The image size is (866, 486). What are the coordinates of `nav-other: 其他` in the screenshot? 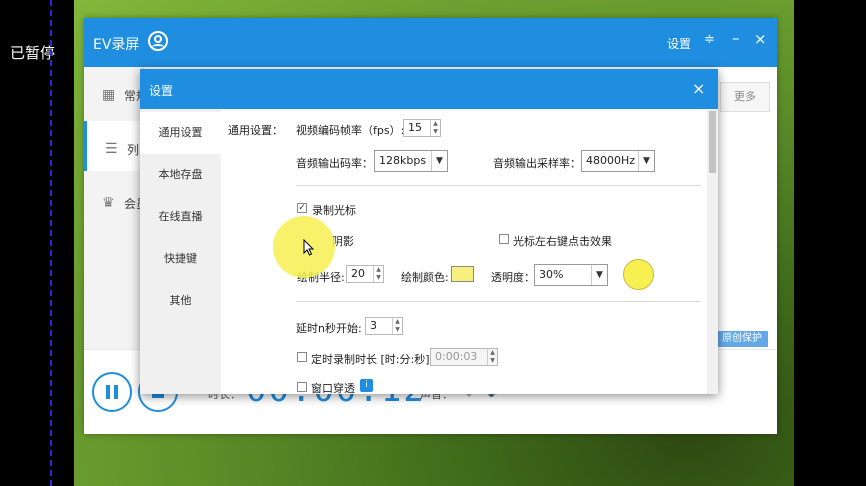 It's located at (180, 301).